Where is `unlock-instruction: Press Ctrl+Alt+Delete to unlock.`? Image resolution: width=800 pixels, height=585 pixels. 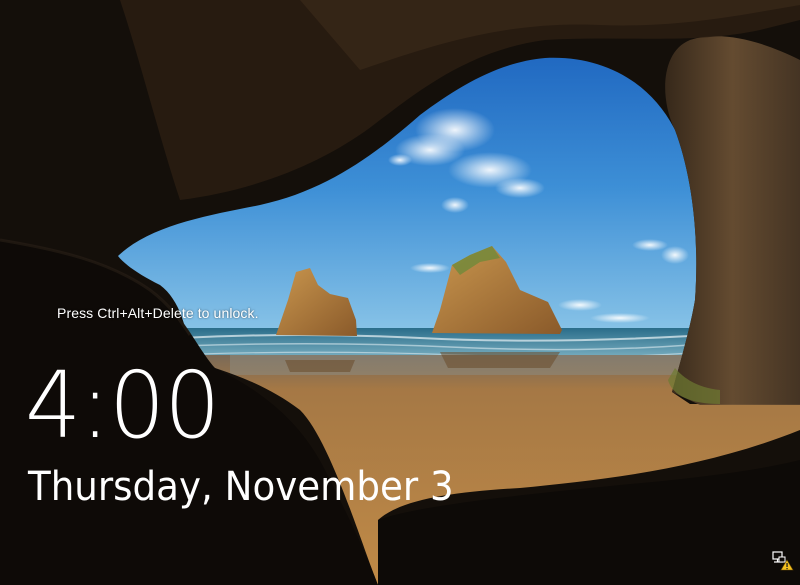
unlock-instruction: Press Ctrl+Alt+Delete to unlock. is located at coordinates (158, 313).